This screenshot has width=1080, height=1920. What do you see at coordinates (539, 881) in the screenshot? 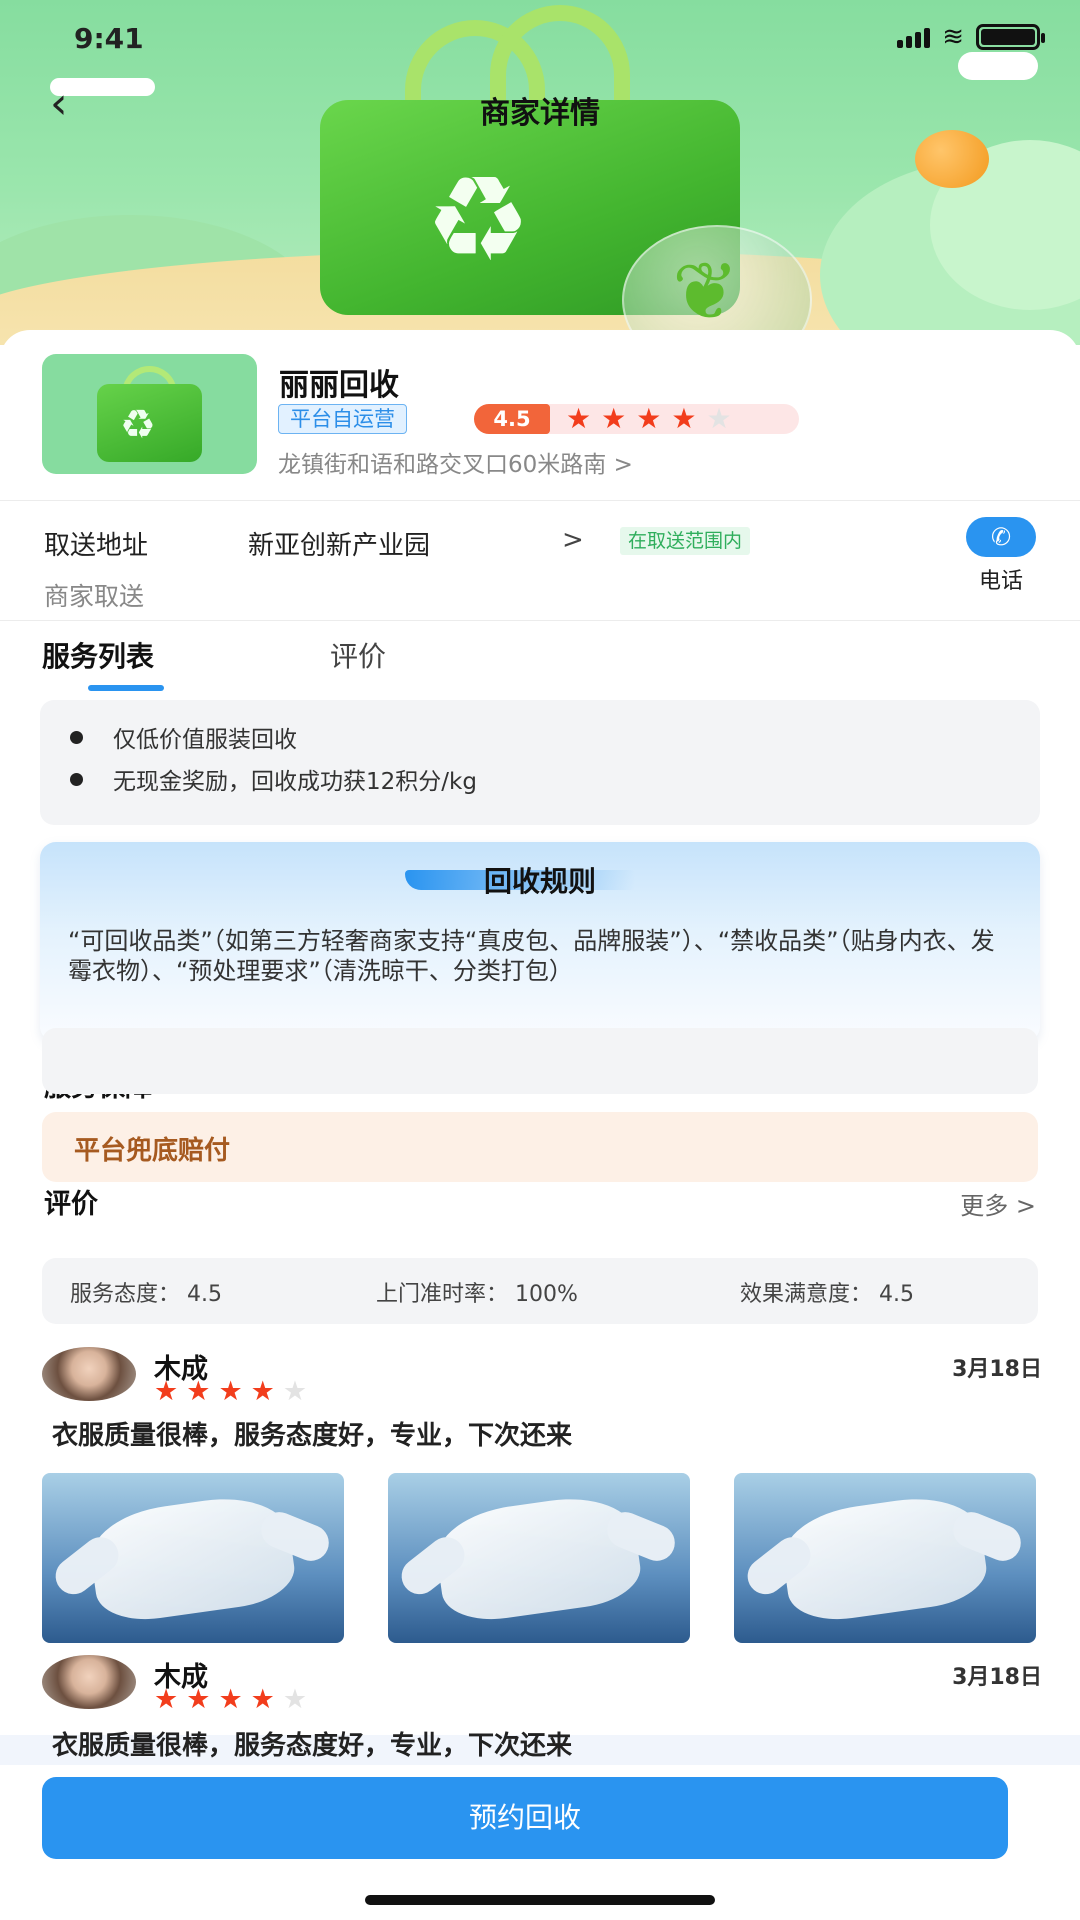
I see `rules-title: 回收规则` at bounding box center [539, 881].